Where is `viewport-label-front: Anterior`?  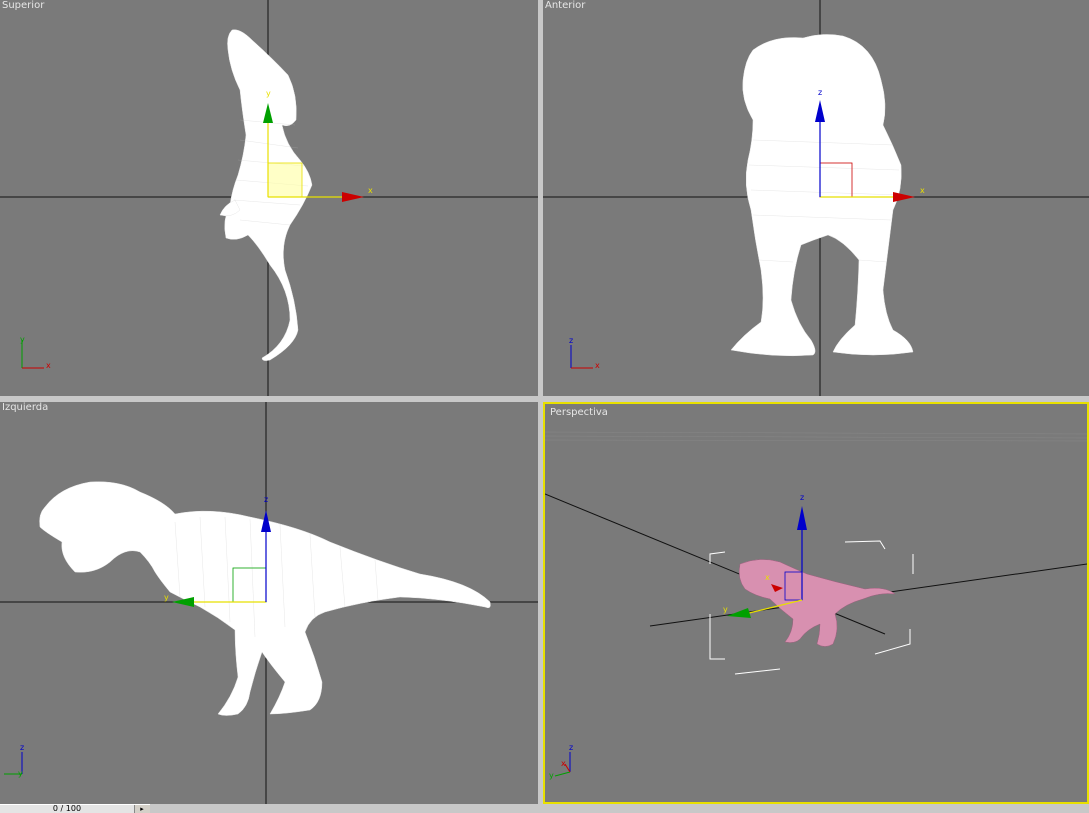
viewport-label-front: Anterior is located at coordinates (565, 5).